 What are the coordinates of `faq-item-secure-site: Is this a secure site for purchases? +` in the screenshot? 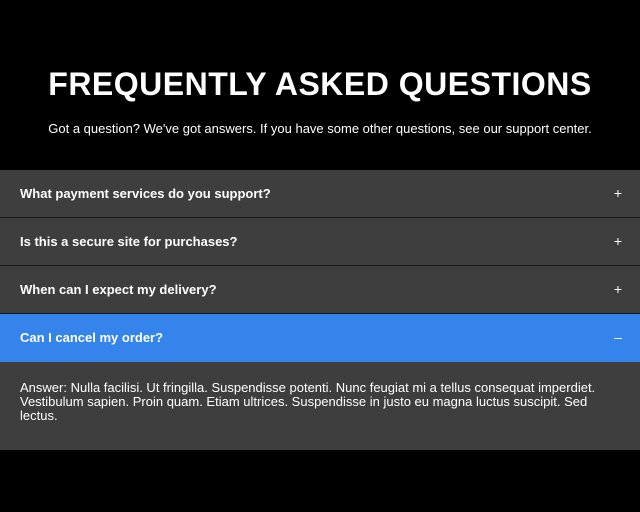 It's located at (320, 242).